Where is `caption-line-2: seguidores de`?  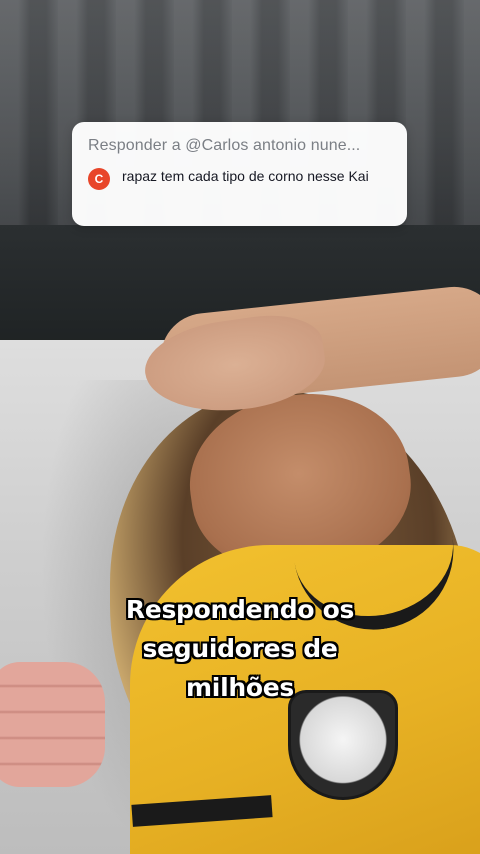
caption-line-2: seguidores de is located at coordinates (240, 648).